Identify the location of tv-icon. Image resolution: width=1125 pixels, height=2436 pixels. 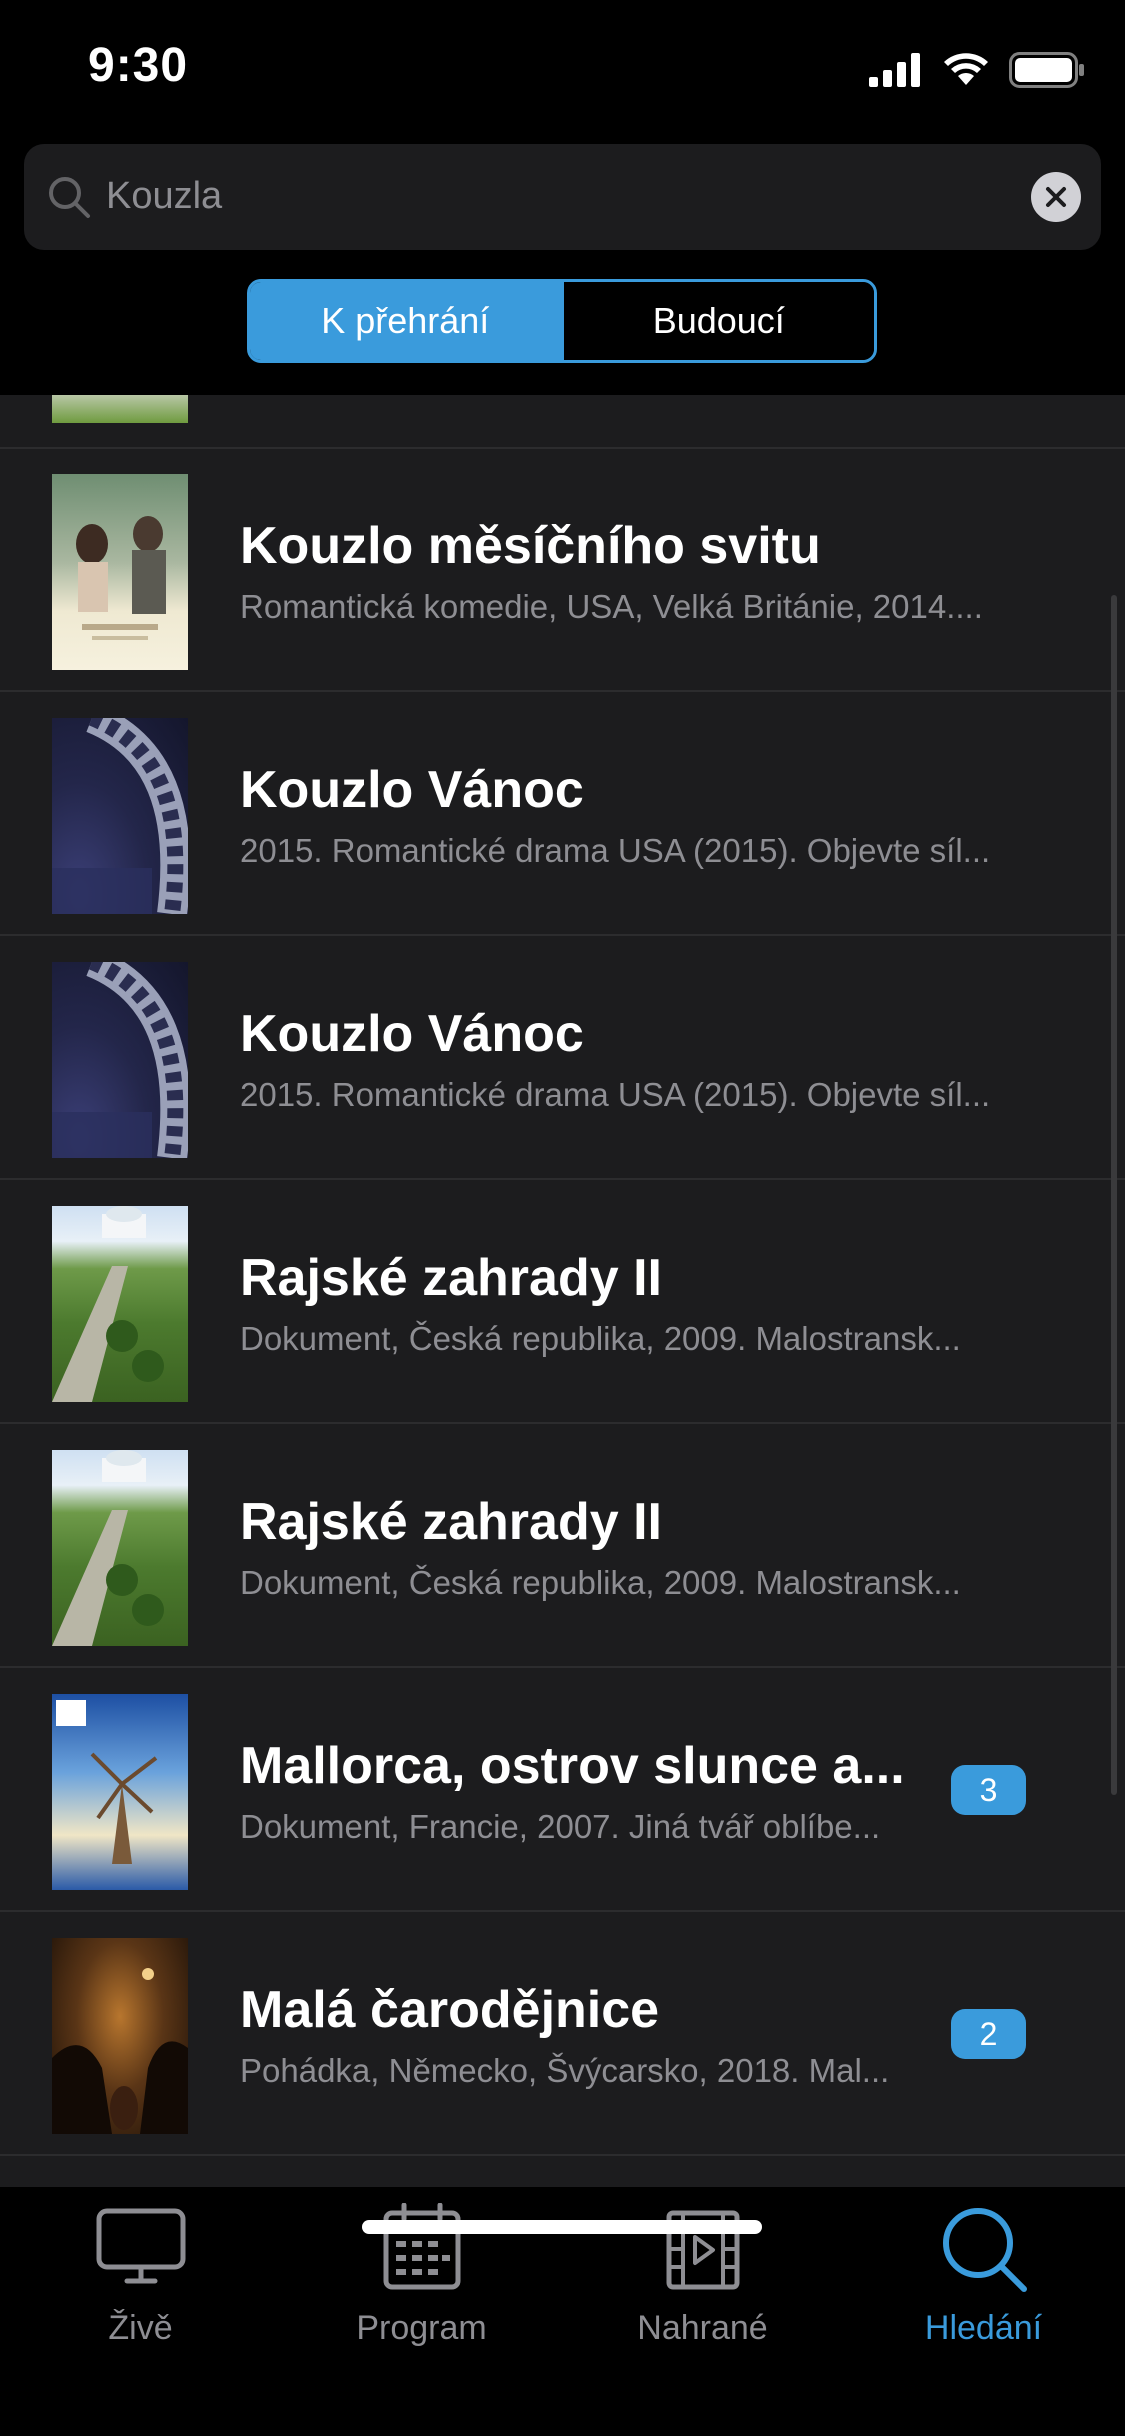
(140, 2246).